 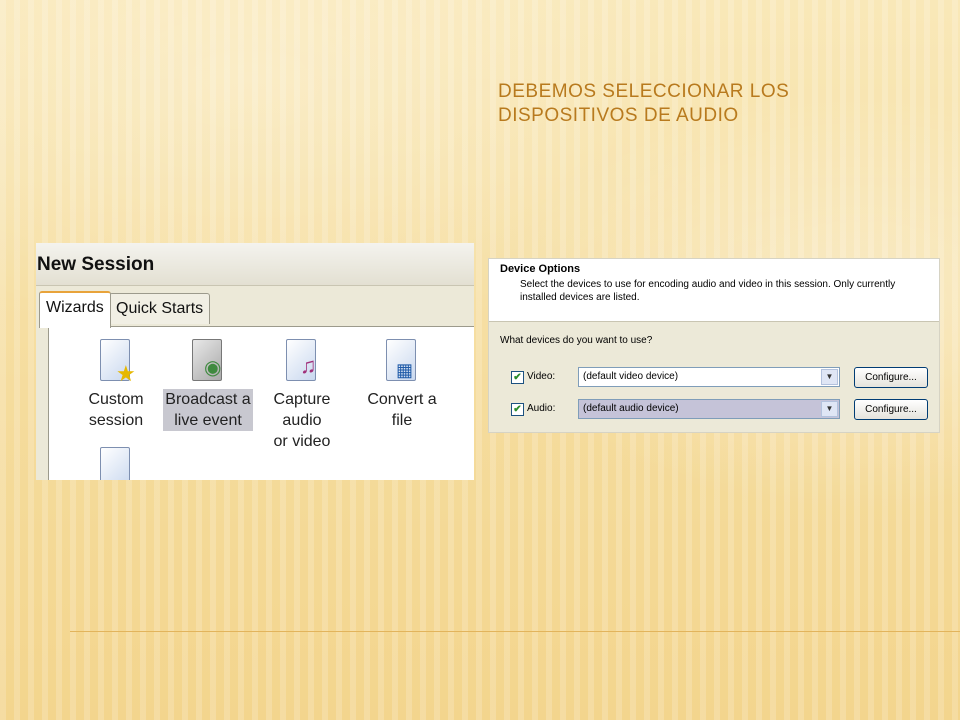 I want to click on window-titlebar: New Session, so click(x=255, y=264).